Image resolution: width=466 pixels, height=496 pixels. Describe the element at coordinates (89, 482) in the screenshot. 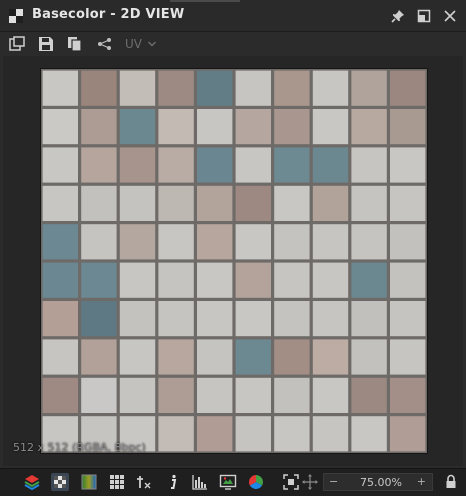

I see `color-gradient-icon` at that location.